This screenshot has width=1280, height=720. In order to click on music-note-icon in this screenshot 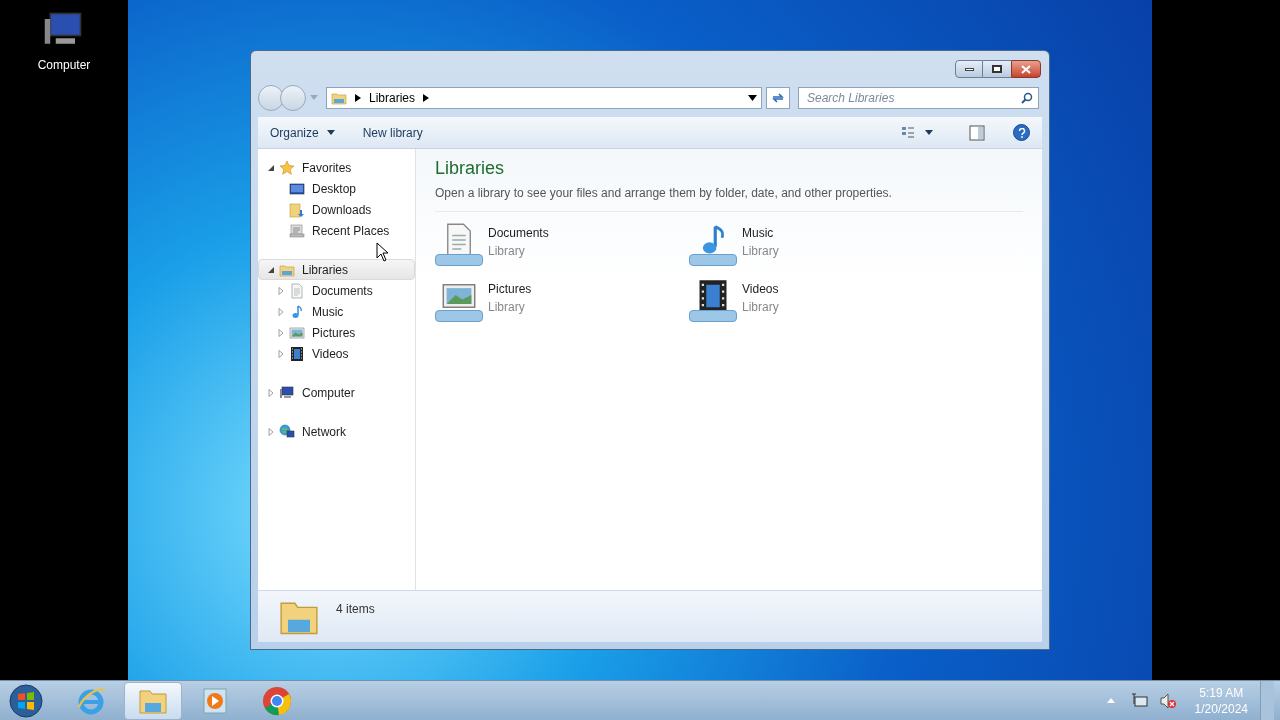, I will do `click(297, 311)`.